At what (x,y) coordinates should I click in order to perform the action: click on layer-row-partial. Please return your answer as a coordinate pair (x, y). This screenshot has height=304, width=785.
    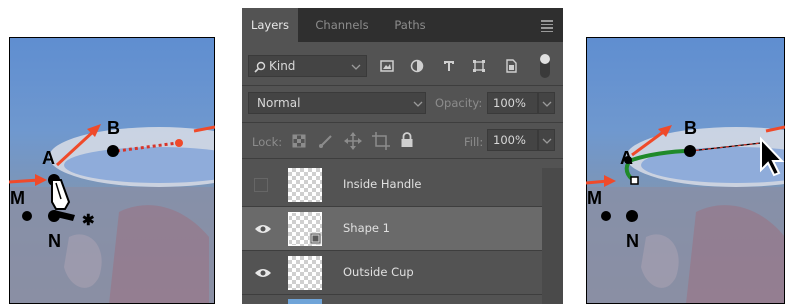
    Looking at the image, I should click on (392, 299).